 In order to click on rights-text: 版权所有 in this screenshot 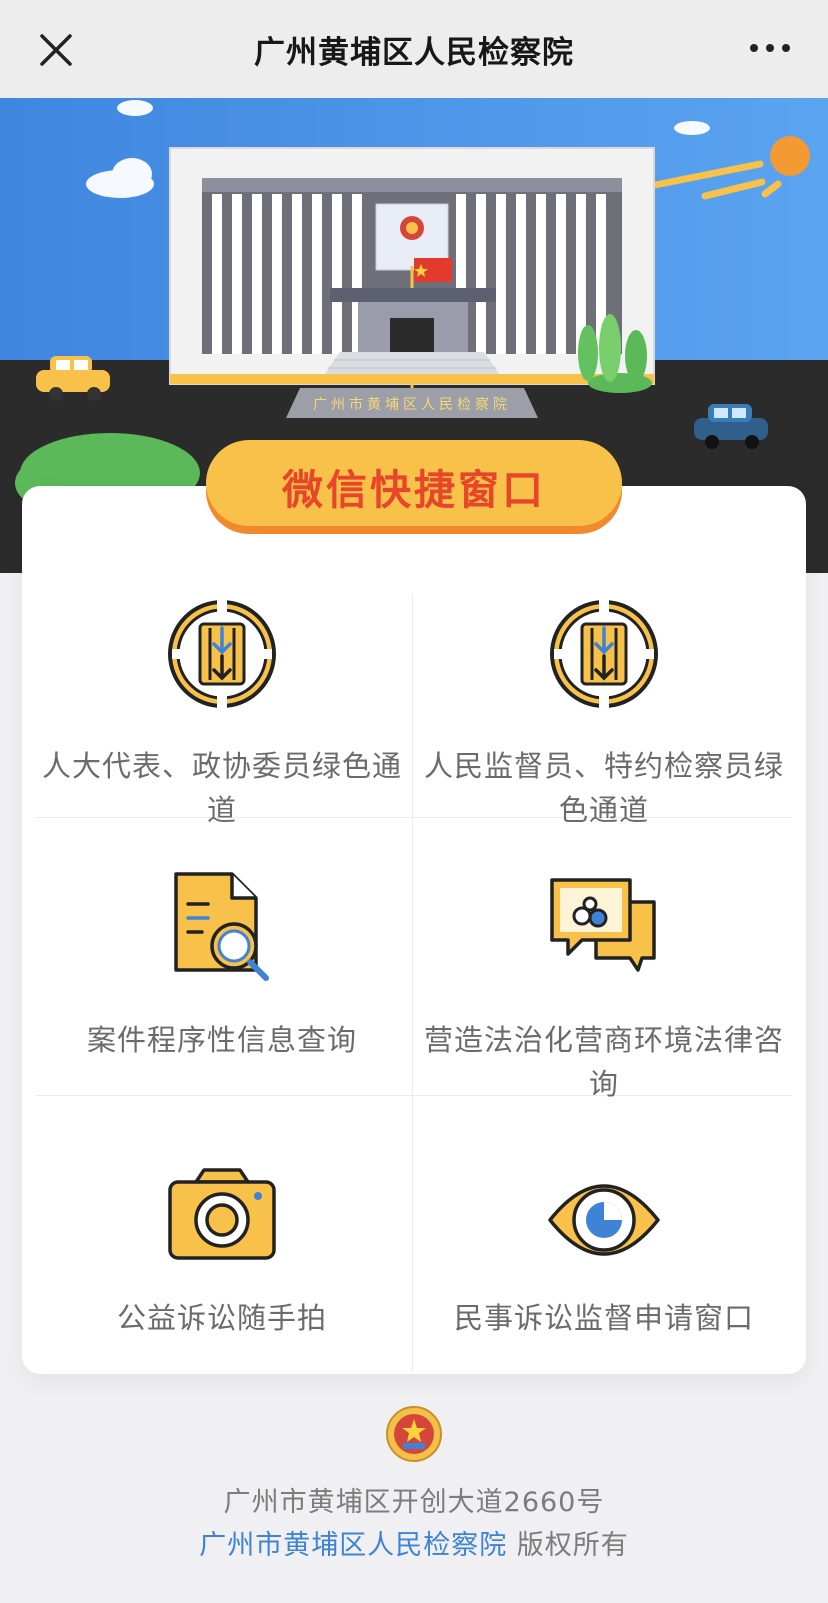, I will do `click(568, 1545)`.